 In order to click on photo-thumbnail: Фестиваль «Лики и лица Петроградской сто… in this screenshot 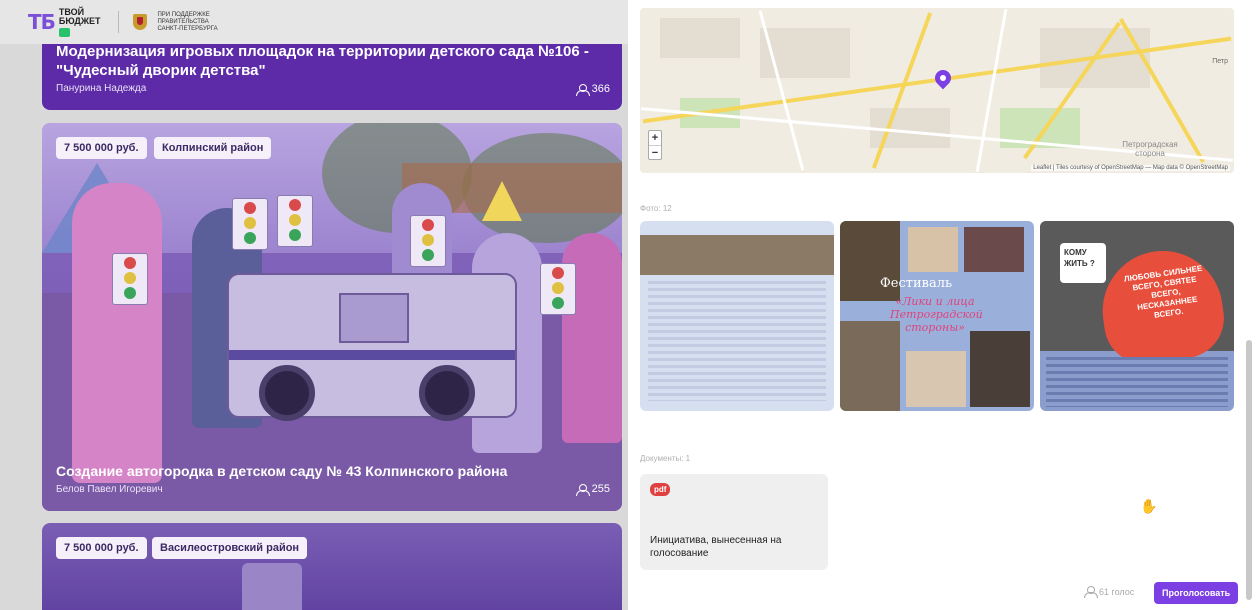, I will do `click(937, 316)`.